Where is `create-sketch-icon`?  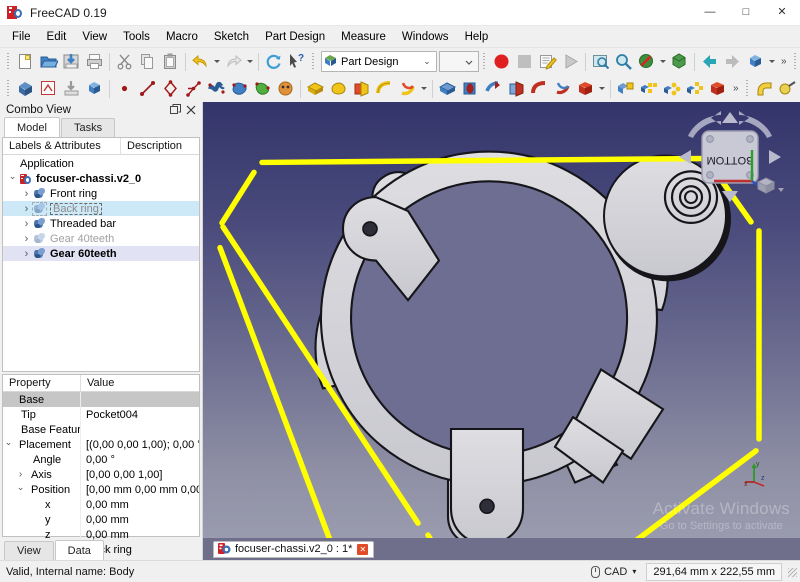 create-sketch-icon is located at coordinates (48, 88).